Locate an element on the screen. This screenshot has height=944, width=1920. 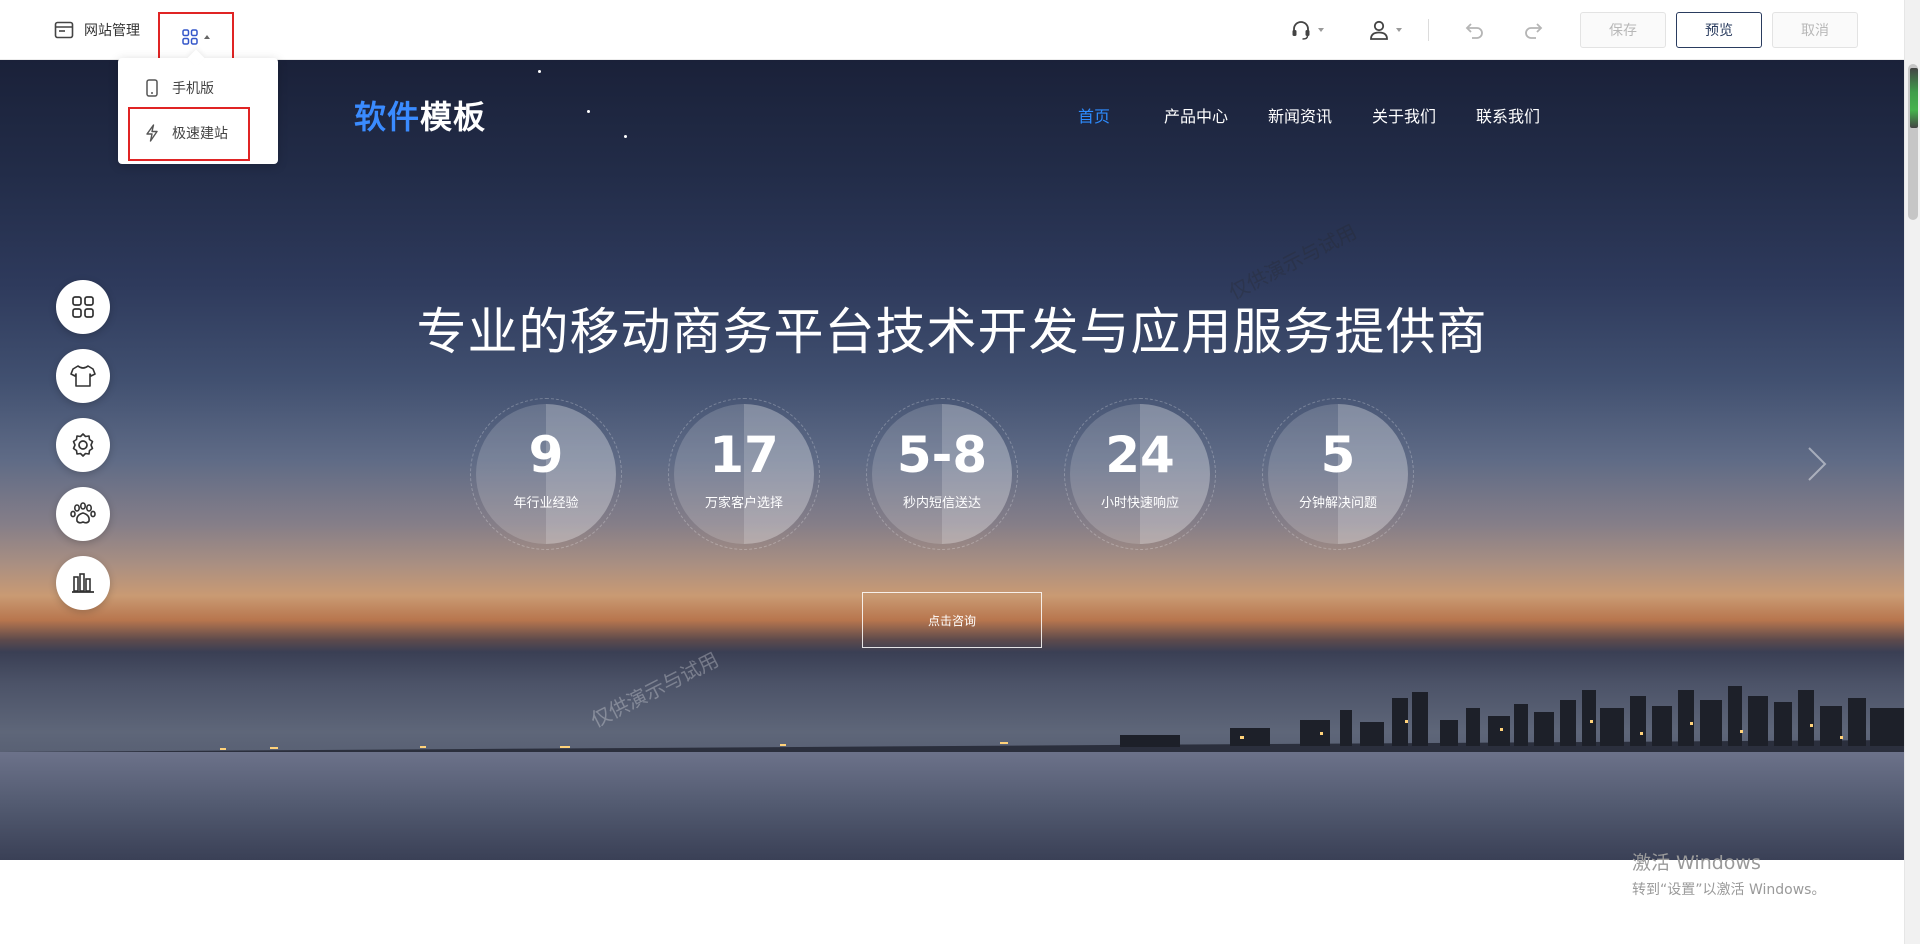
user-icon is located at coordinates (1379, 30).